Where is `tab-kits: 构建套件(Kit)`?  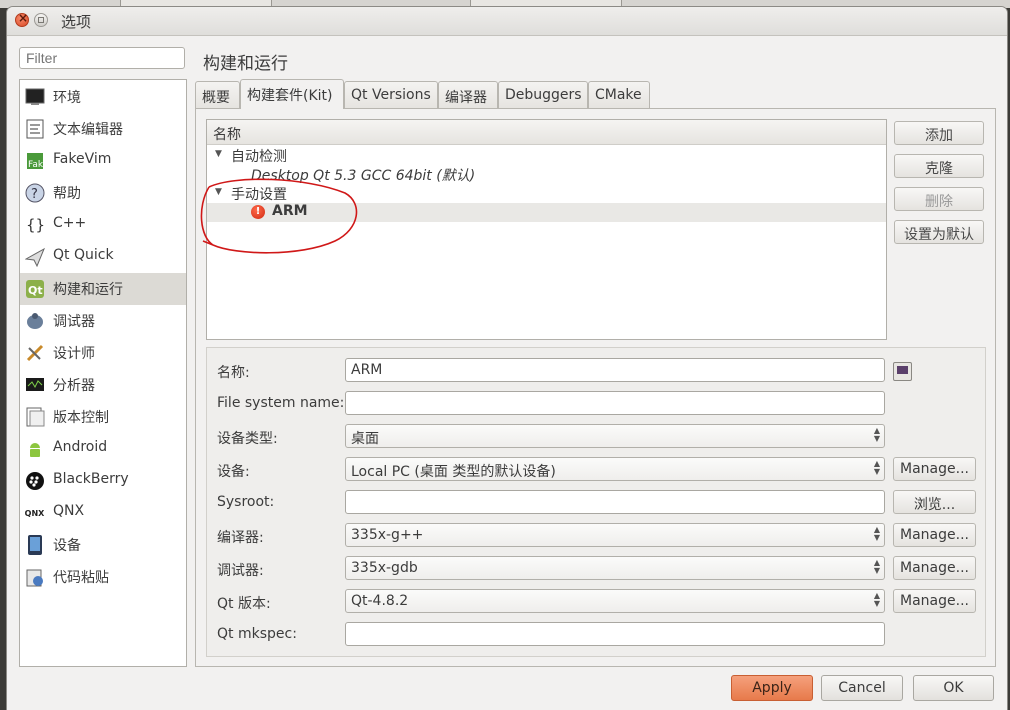
tab-kits: 构建套件(Kit) is located at coordinates (292, 94).